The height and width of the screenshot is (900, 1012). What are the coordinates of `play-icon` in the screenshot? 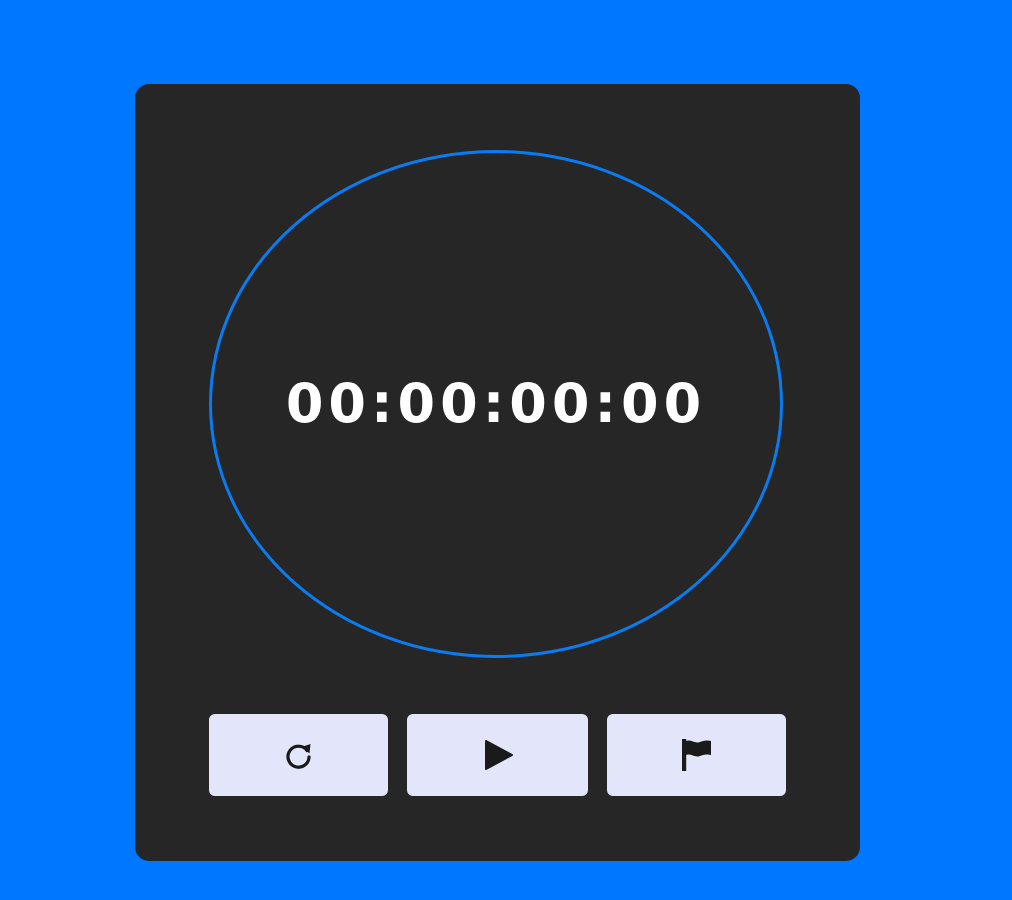 It's located at (498, 755).